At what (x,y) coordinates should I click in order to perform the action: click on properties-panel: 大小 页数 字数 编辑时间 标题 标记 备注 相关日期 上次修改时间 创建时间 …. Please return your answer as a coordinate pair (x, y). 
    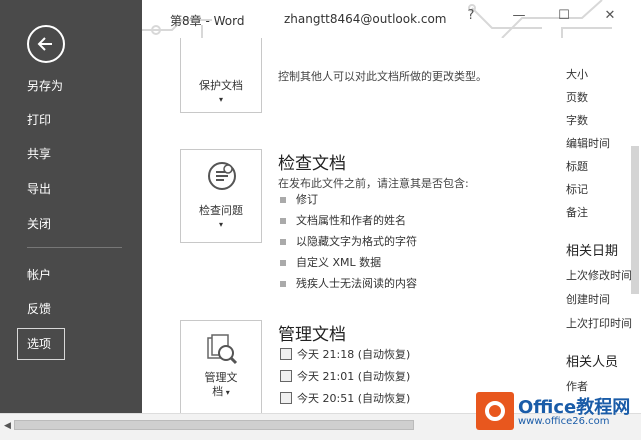
    Looking at the image, I should click on (597, 225).